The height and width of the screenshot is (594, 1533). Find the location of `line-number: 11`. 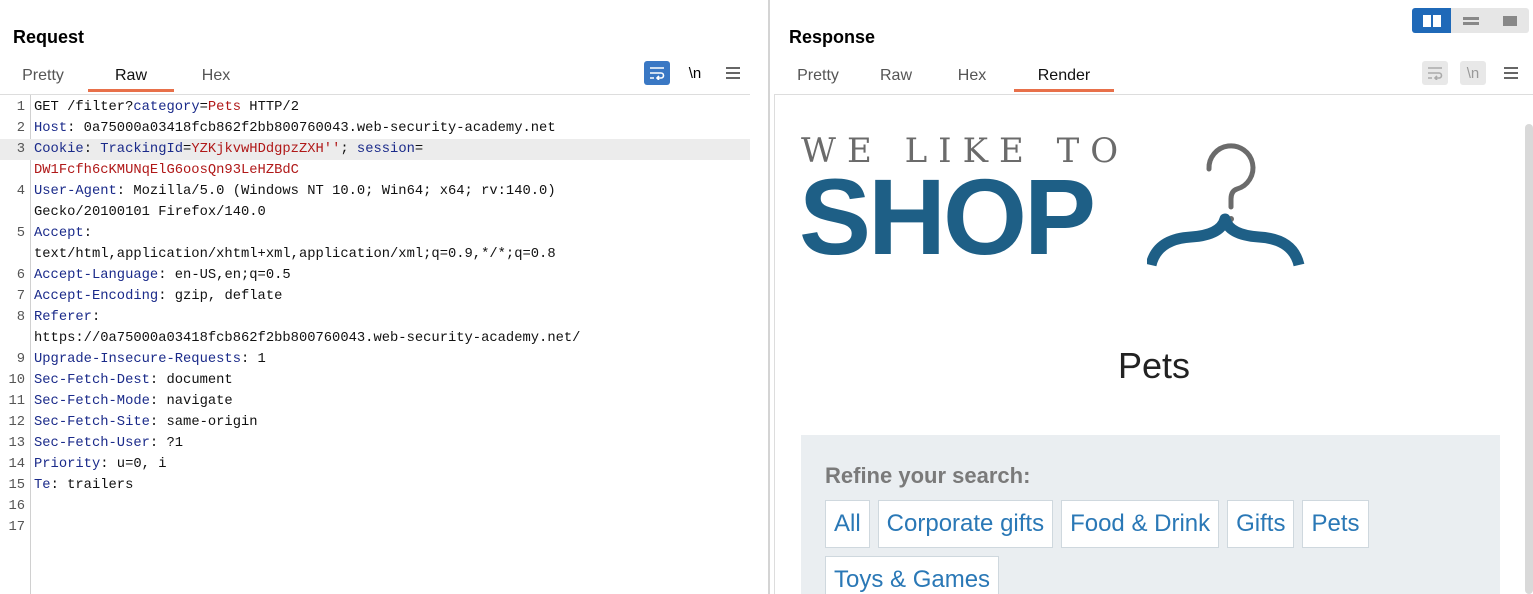

line-number: 11 is located at coordinates (16, 401).